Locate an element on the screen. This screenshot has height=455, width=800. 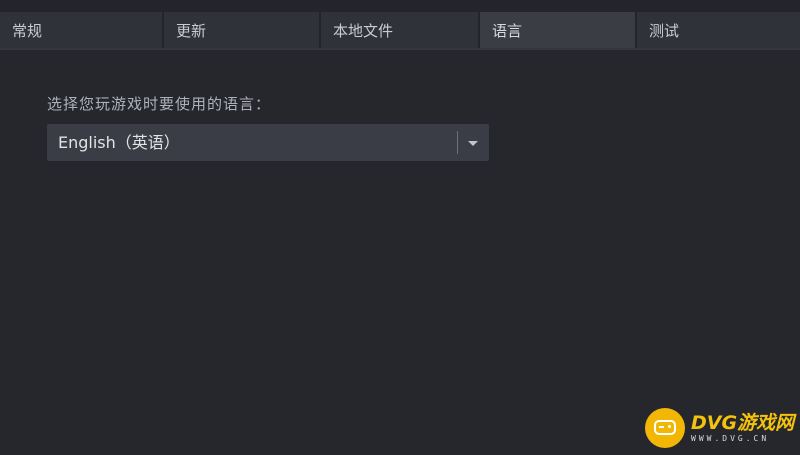
properties-tab-bar: 常规 更新 本地文件 语言 测试 is located at coordinates (400, 30).